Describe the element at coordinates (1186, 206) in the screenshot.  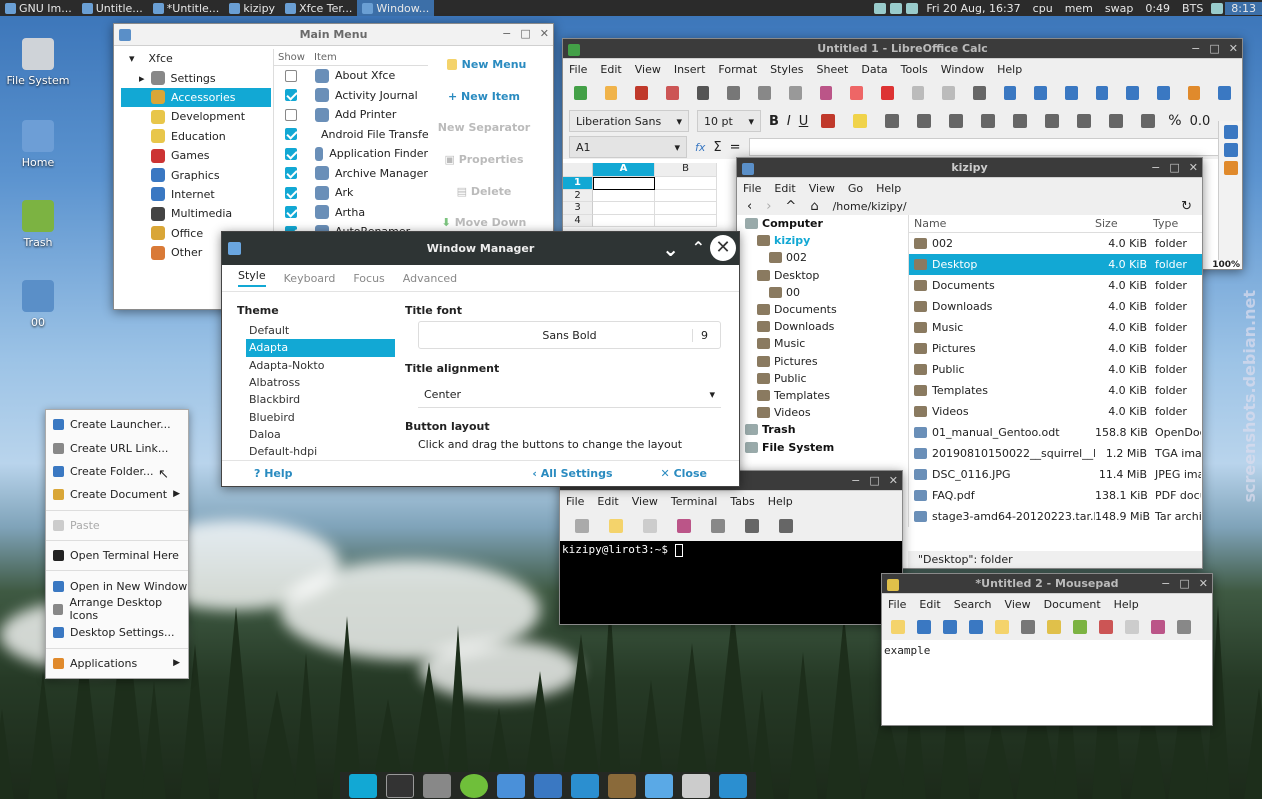
I see `reload-icon: ↻` at that location.